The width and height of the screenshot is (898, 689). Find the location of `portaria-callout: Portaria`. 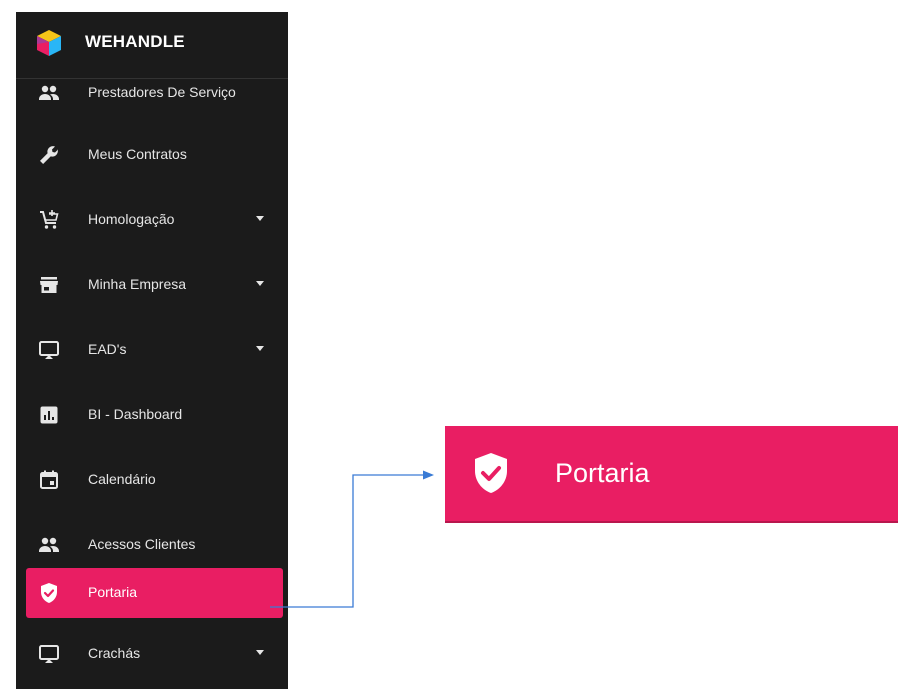

portaria-callout: Portaria is located at coordinates (671, 474).